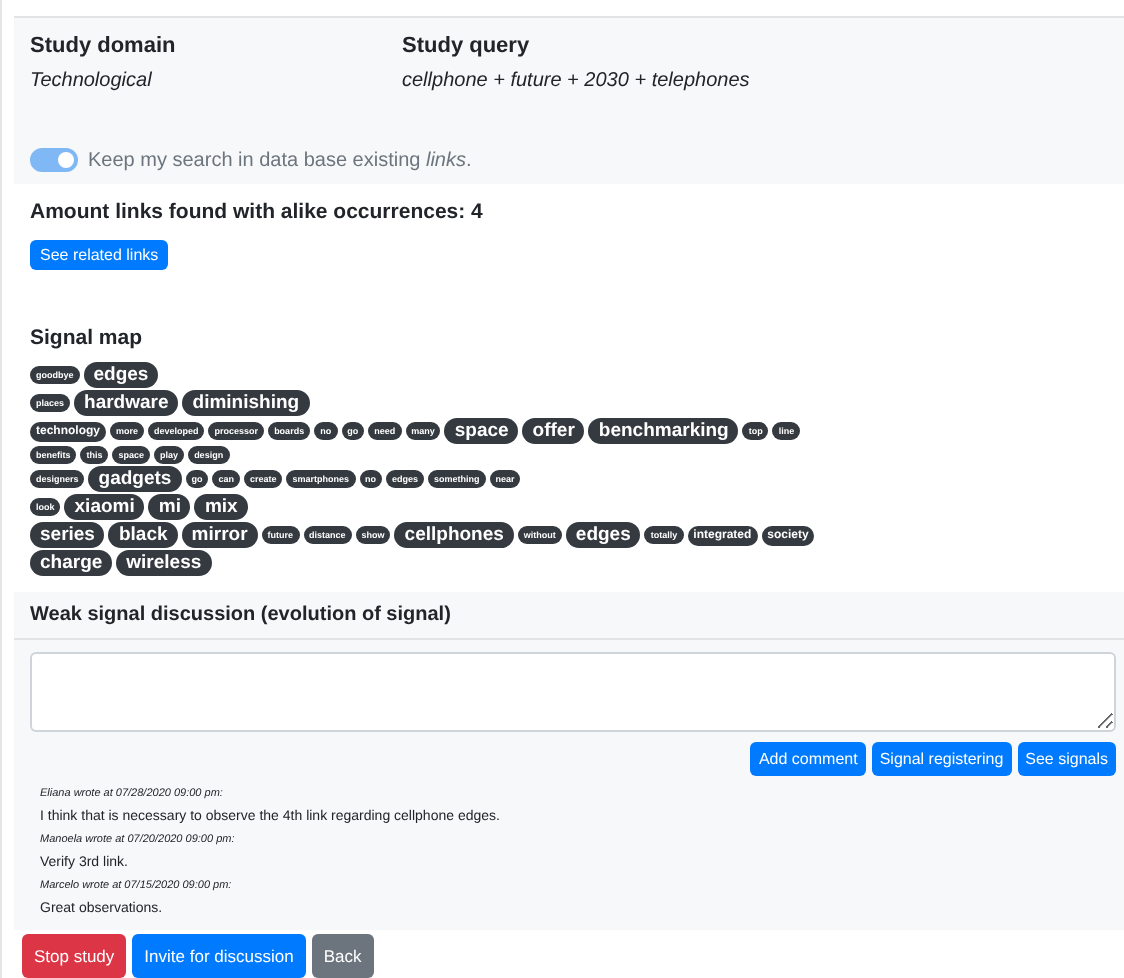 This screenshot has height=978, width=1124. Describe the element at coordinates (246, 403) in the screenshot. I see `keyword-tag: diminishing` at that location.